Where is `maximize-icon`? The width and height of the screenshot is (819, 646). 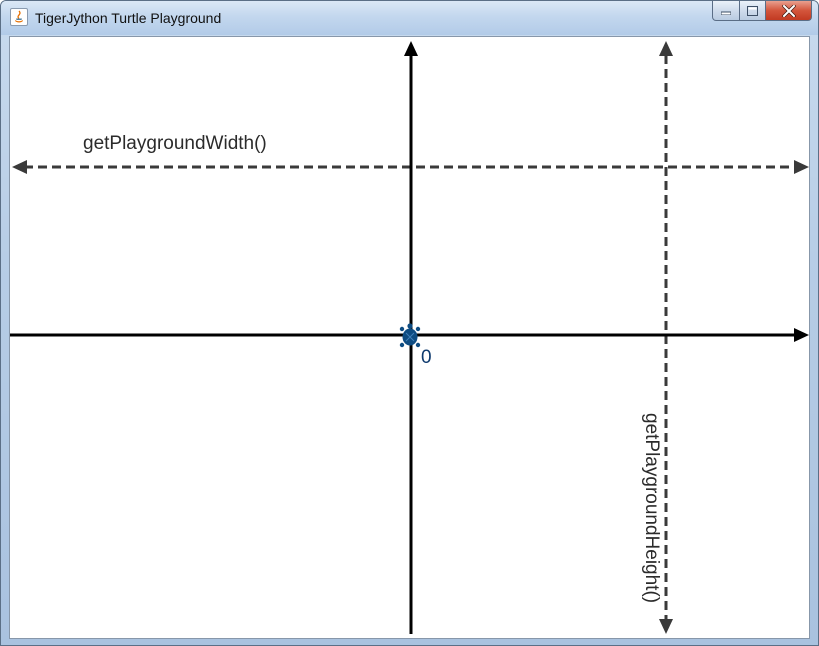 maximize-icon is located at coordinates (752, 10).